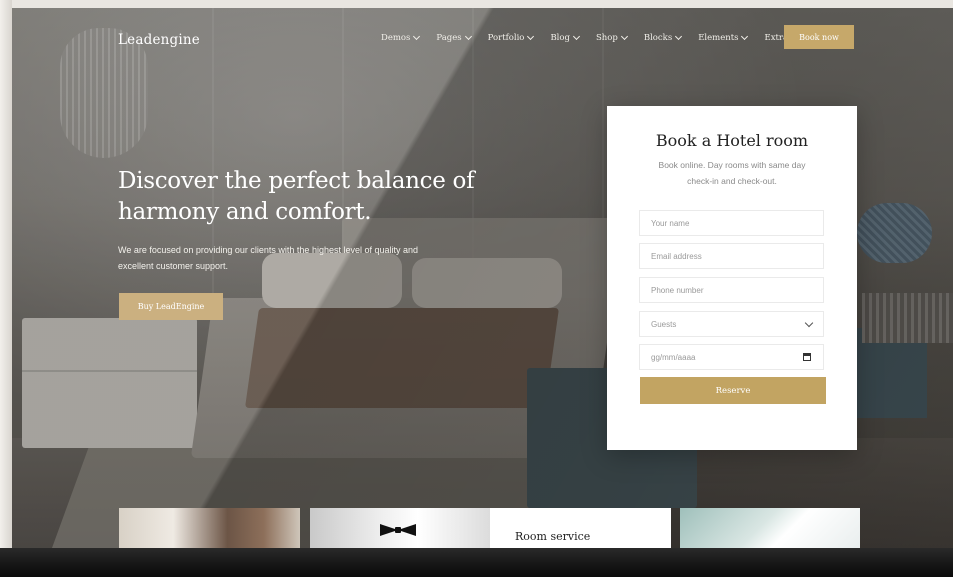  What do you see at coordinates (731, 290) in the screenshot?
I see `phone-field: Phone number` at bounding box center [731, 290].